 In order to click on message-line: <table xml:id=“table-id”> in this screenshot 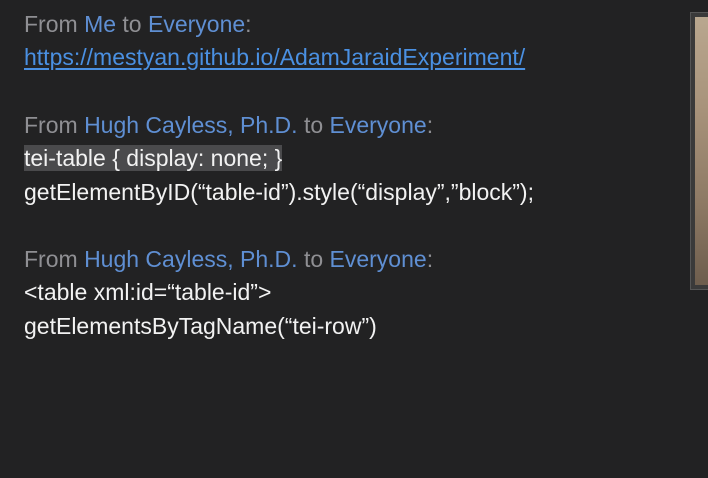, I will do `click(228, 292)`.